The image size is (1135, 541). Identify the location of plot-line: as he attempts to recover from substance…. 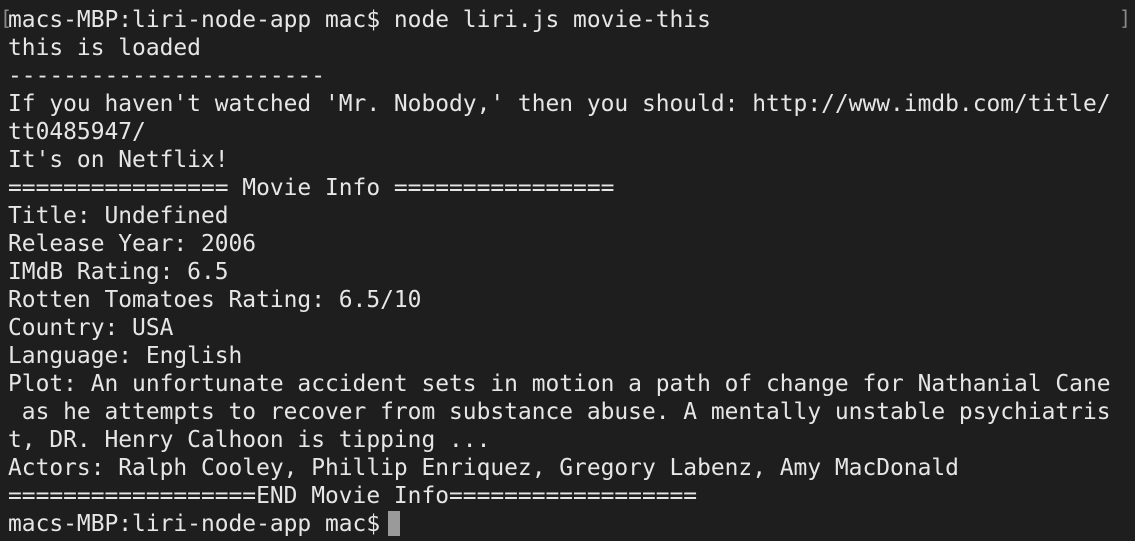
(559, 412).